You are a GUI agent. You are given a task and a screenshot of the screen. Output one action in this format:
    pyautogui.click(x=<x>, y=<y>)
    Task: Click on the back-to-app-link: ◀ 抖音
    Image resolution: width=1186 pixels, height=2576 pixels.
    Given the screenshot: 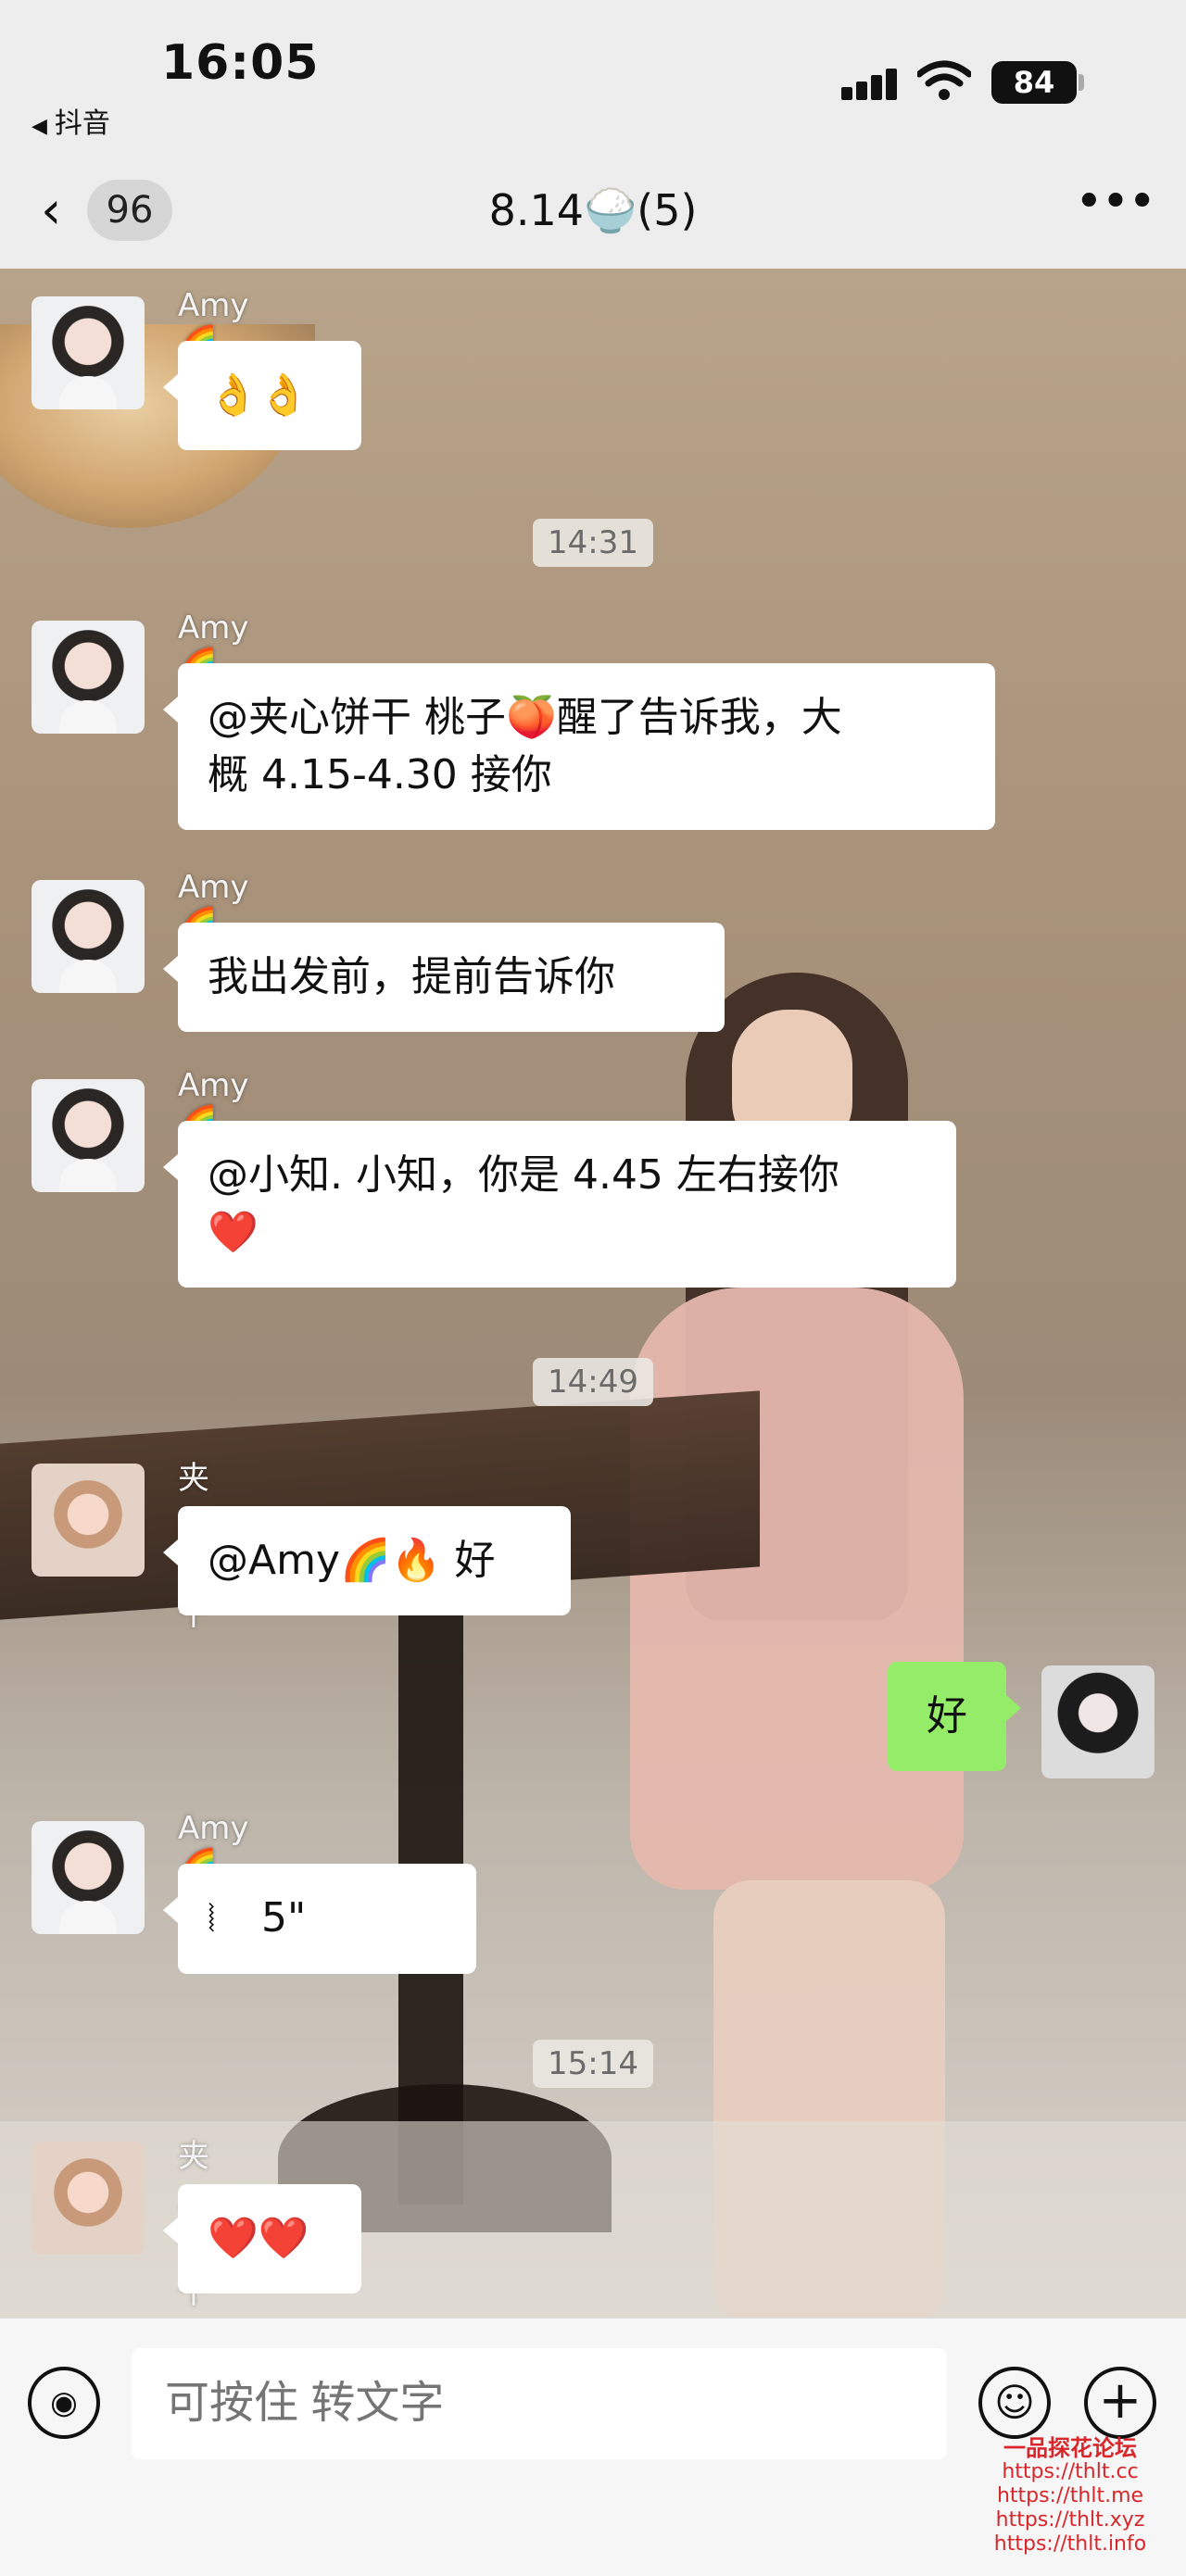 What is the action you would take?
    pyautogui.click(x=71, y=120)
    